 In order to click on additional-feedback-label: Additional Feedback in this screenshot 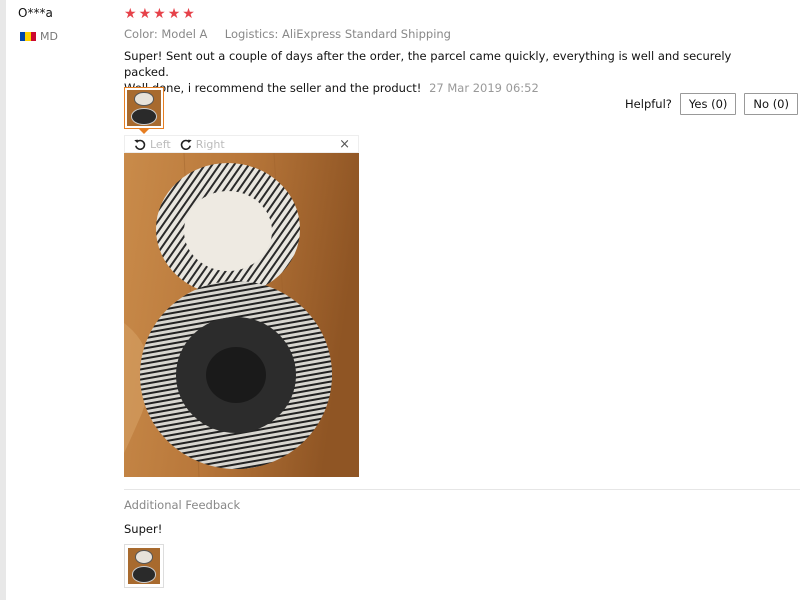, I will do `click(182, 505)`.